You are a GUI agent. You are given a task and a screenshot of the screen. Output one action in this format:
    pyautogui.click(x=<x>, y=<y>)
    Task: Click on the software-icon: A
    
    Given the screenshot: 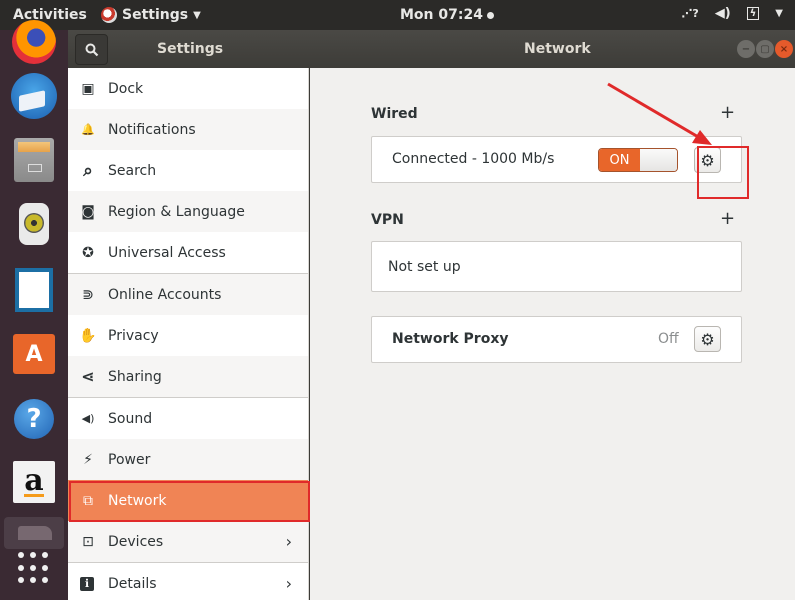 What is the action you would take?
    pyautogui.click(x=34, y=354)
    